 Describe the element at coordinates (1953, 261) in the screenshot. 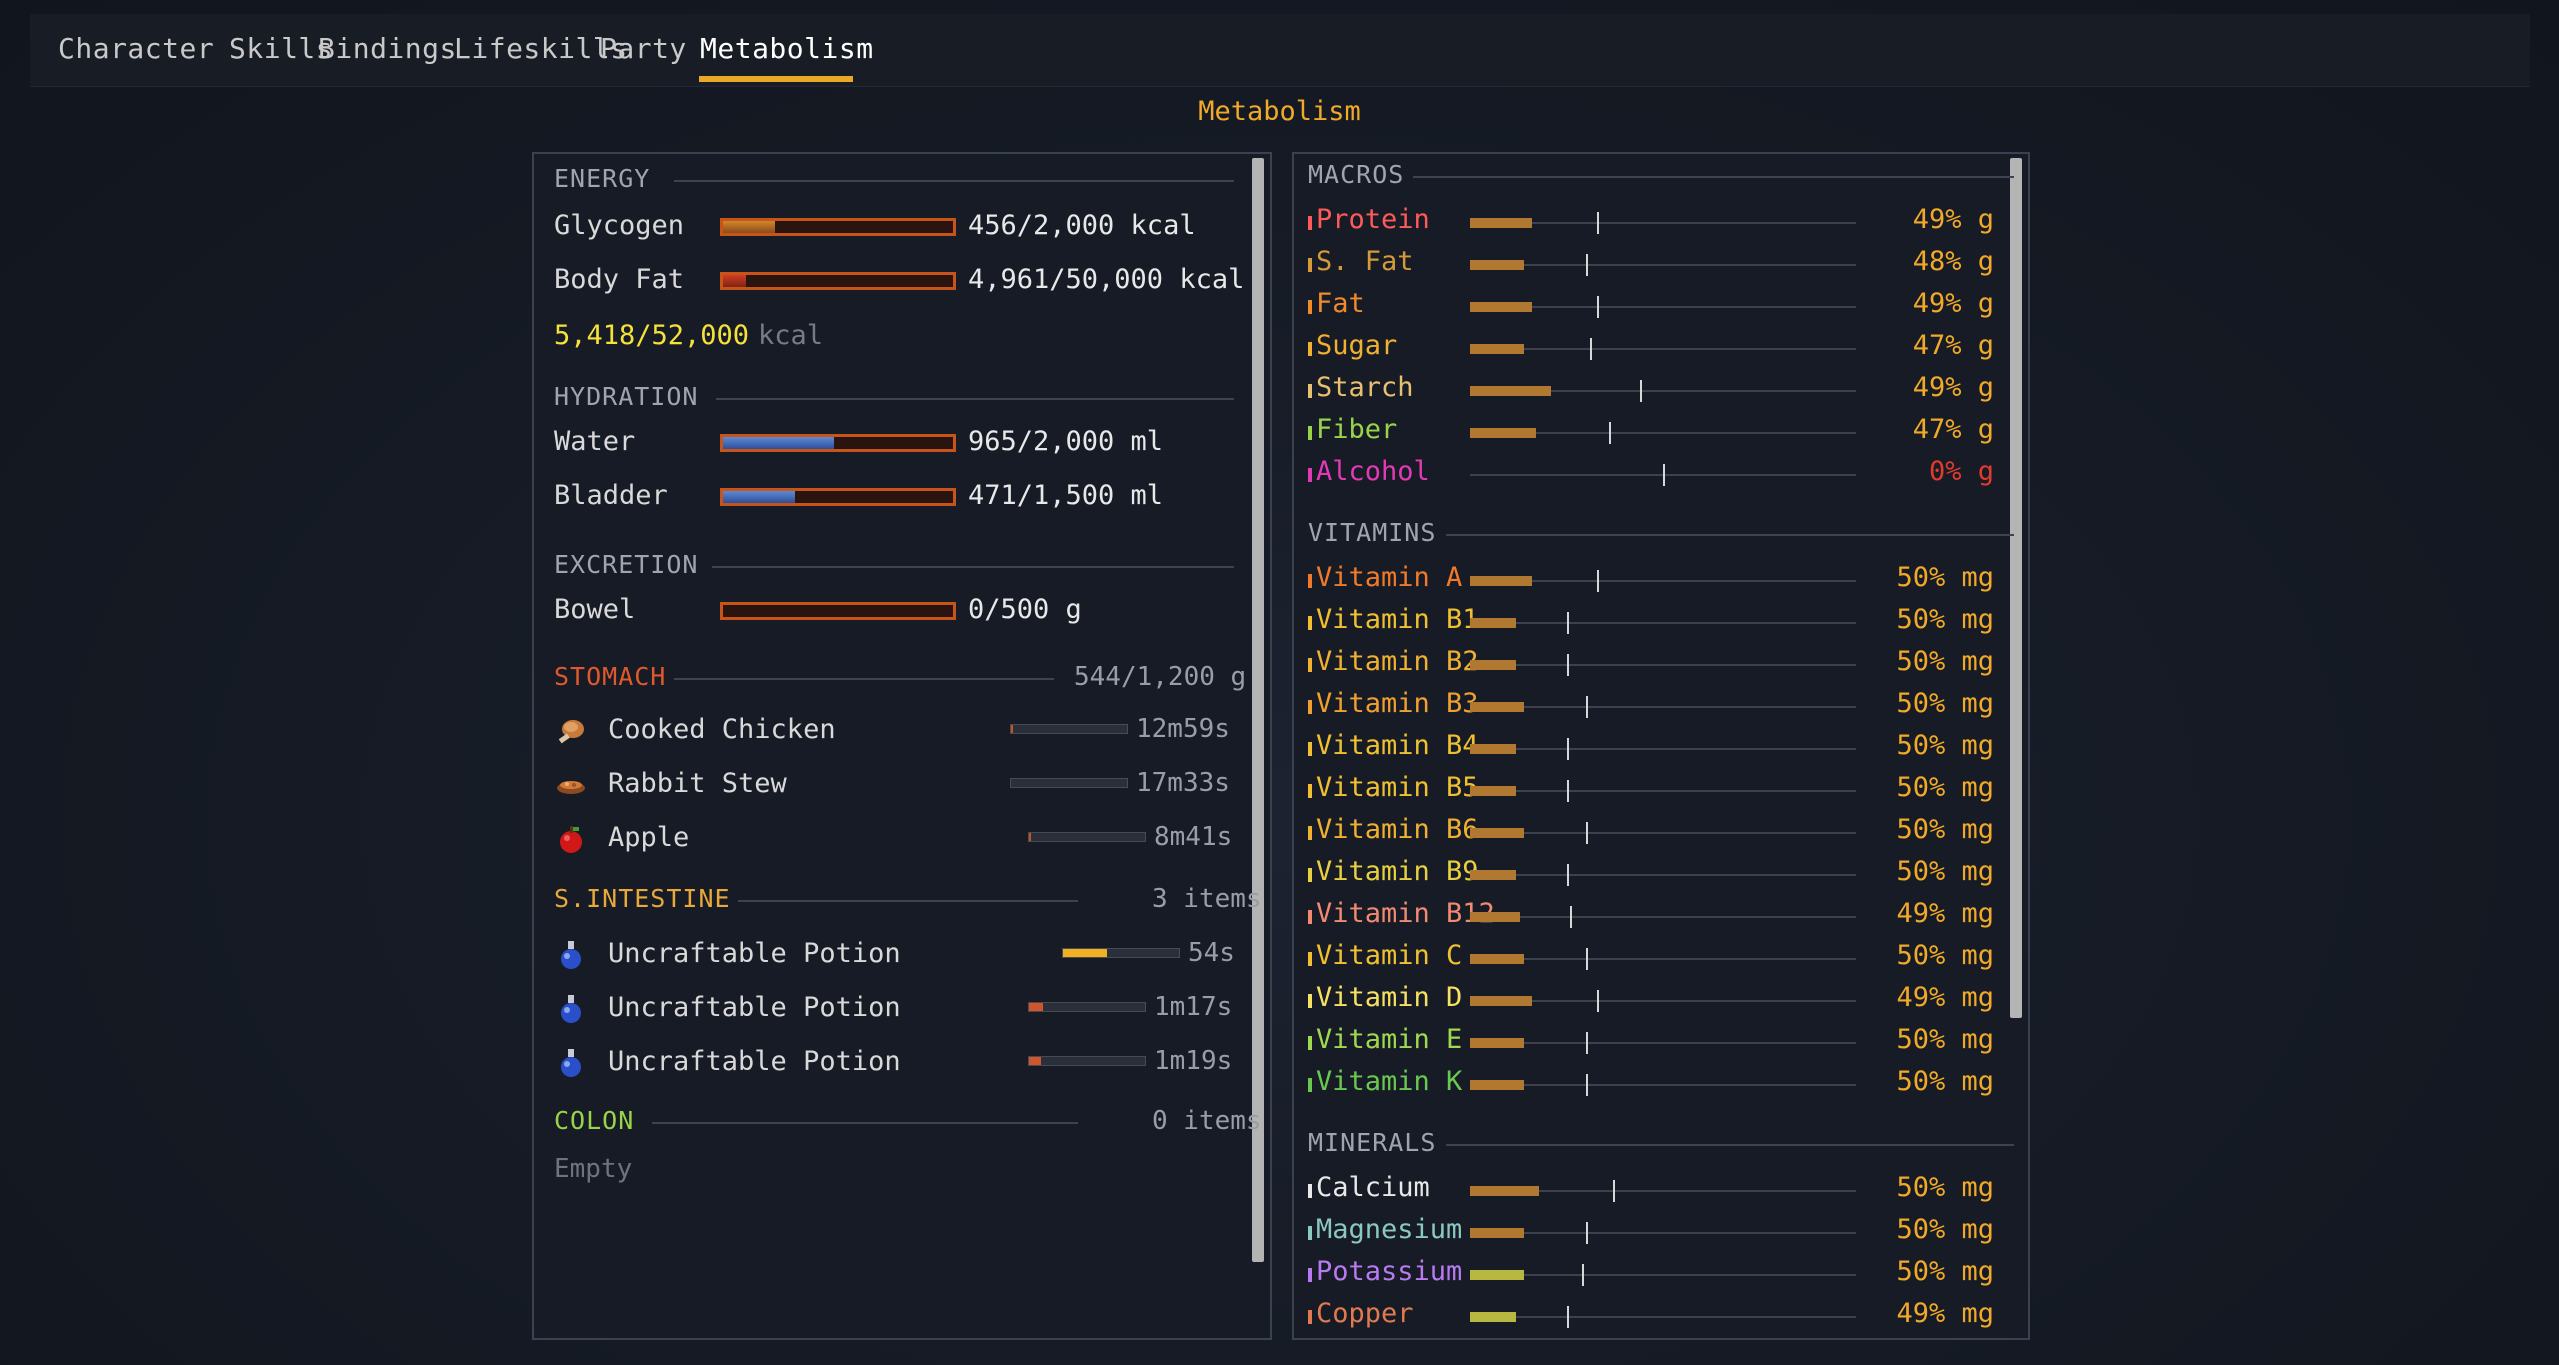

I see `s-fat-value: 48% g` at that location.